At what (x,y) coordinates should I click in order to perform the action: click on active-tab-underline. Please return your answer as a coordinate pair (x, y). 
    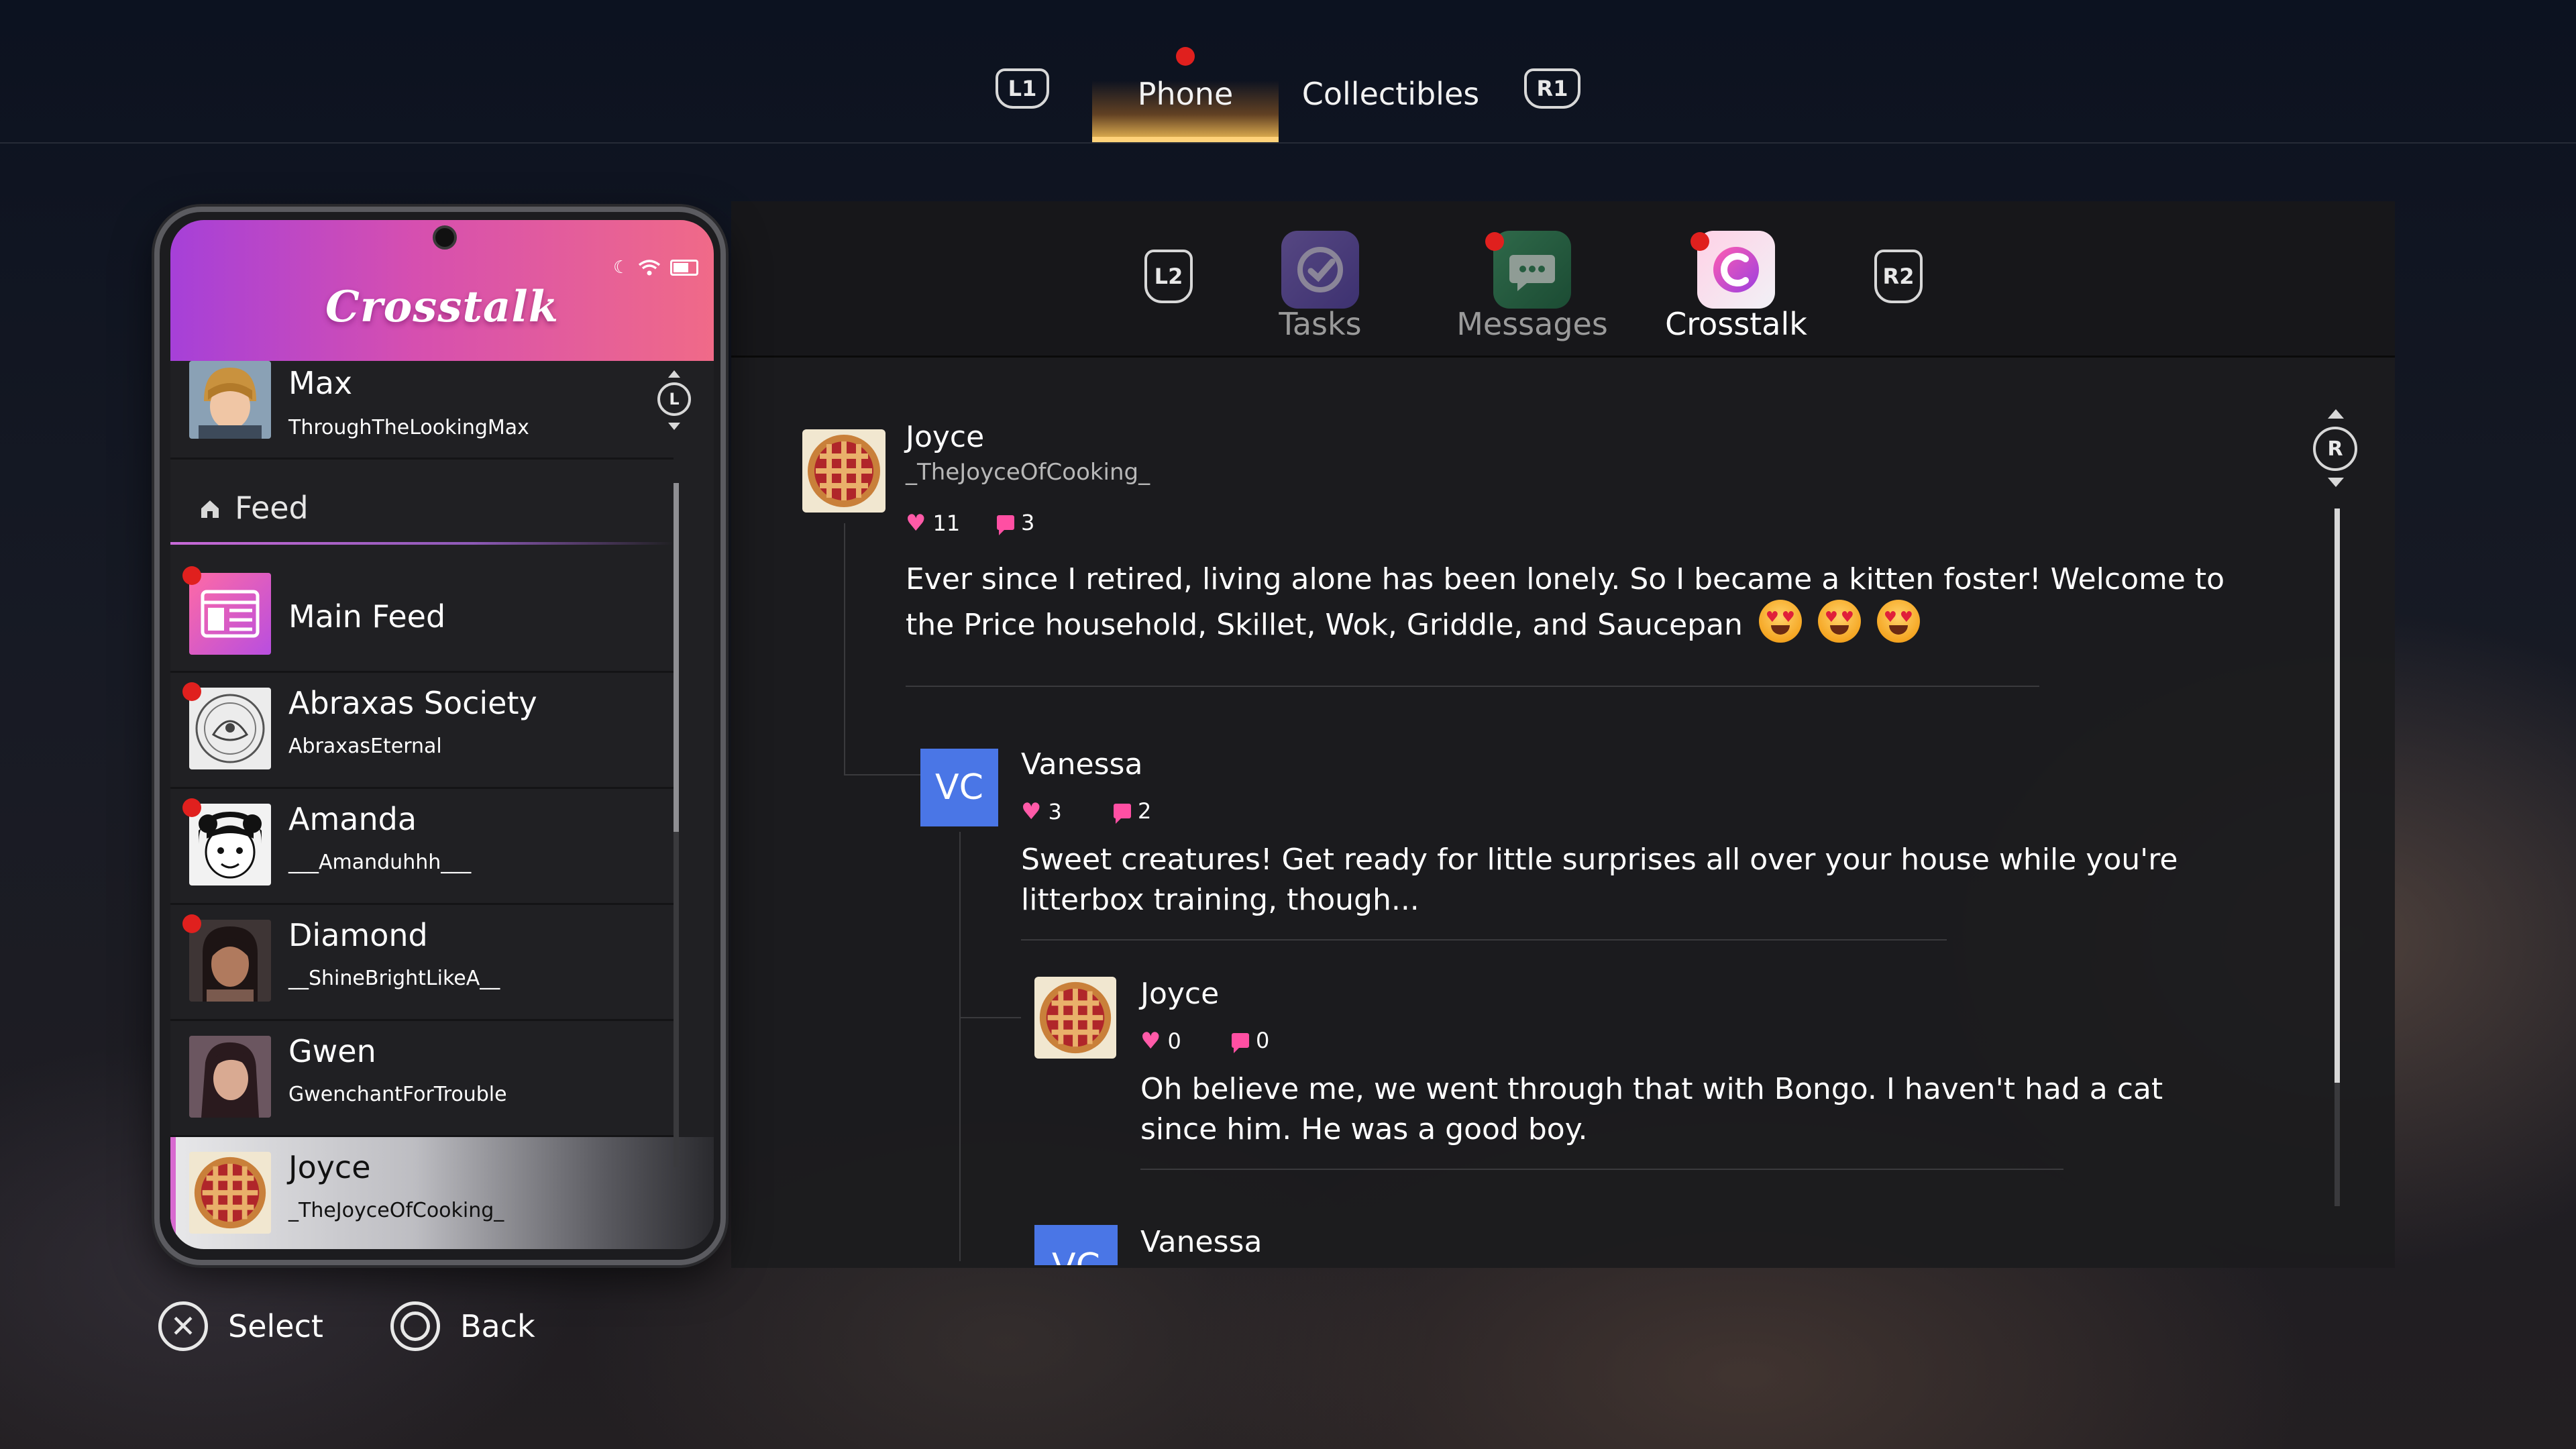
    Looking at the image, I should click on (1185, 139).